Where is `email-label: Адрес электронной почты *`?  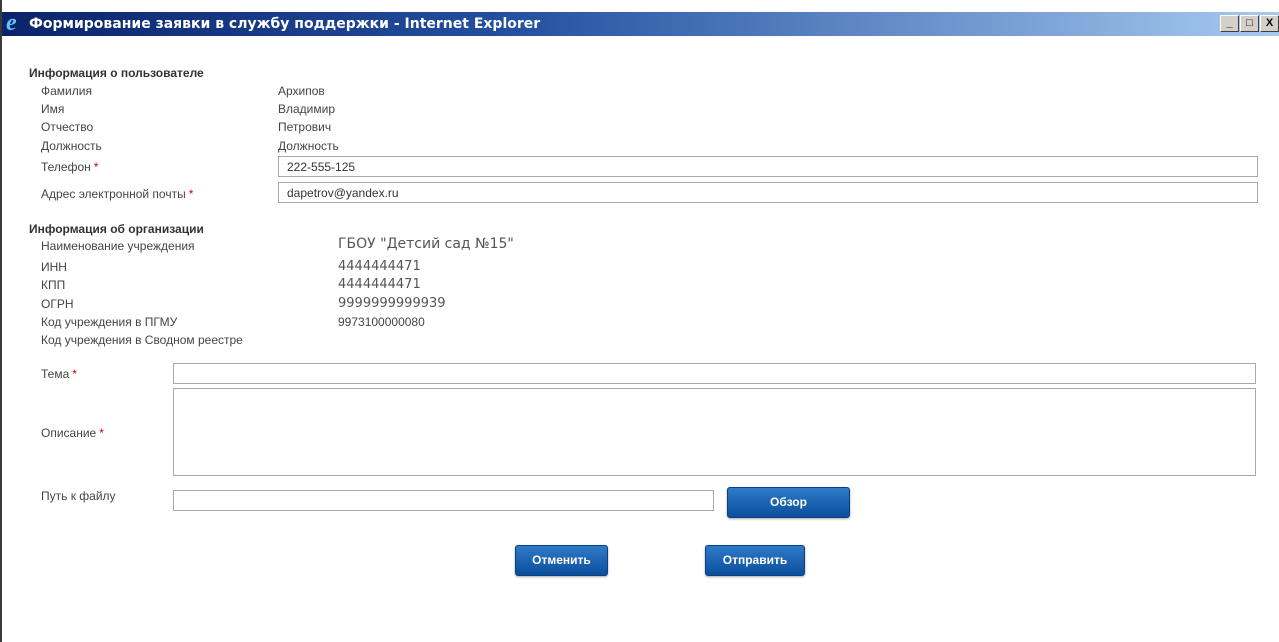
email-label: Адрес электронной почты * is located at coordinates (117, 194).